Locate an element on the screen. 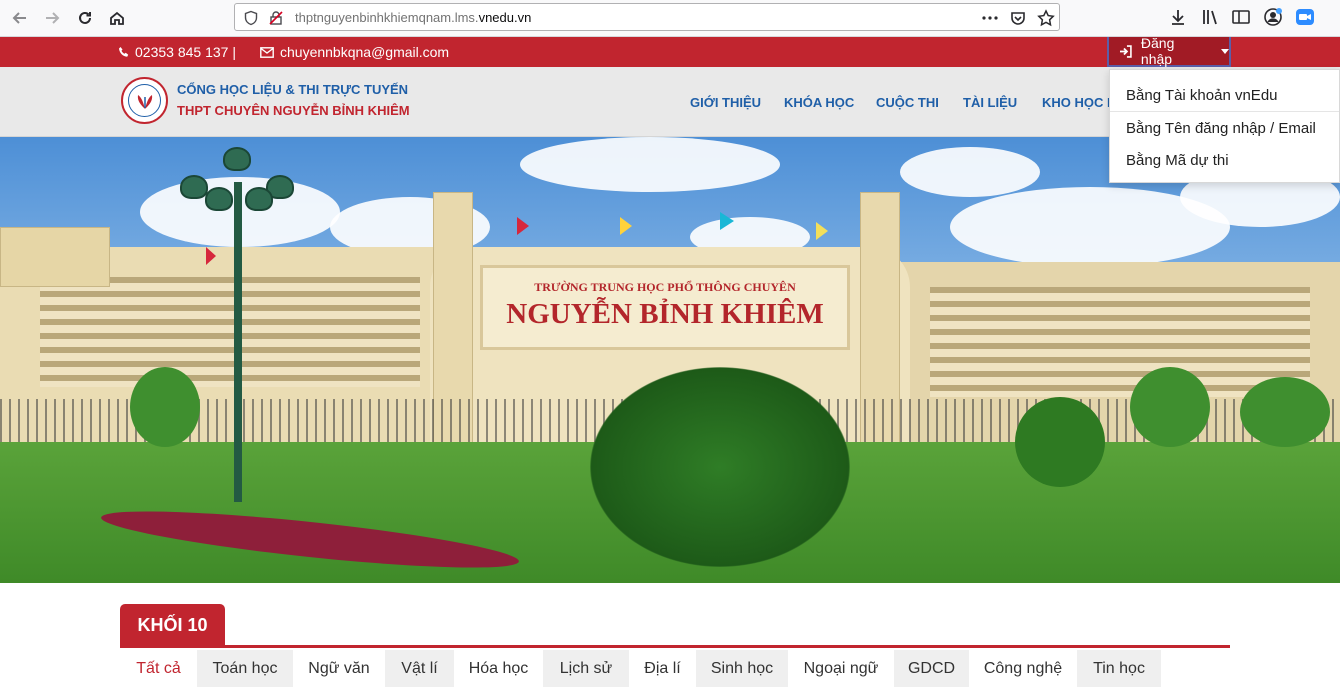 Image resolution: width=1340 pixels, height=687 pixels. account-icon is located at coordinates (1273, 17).